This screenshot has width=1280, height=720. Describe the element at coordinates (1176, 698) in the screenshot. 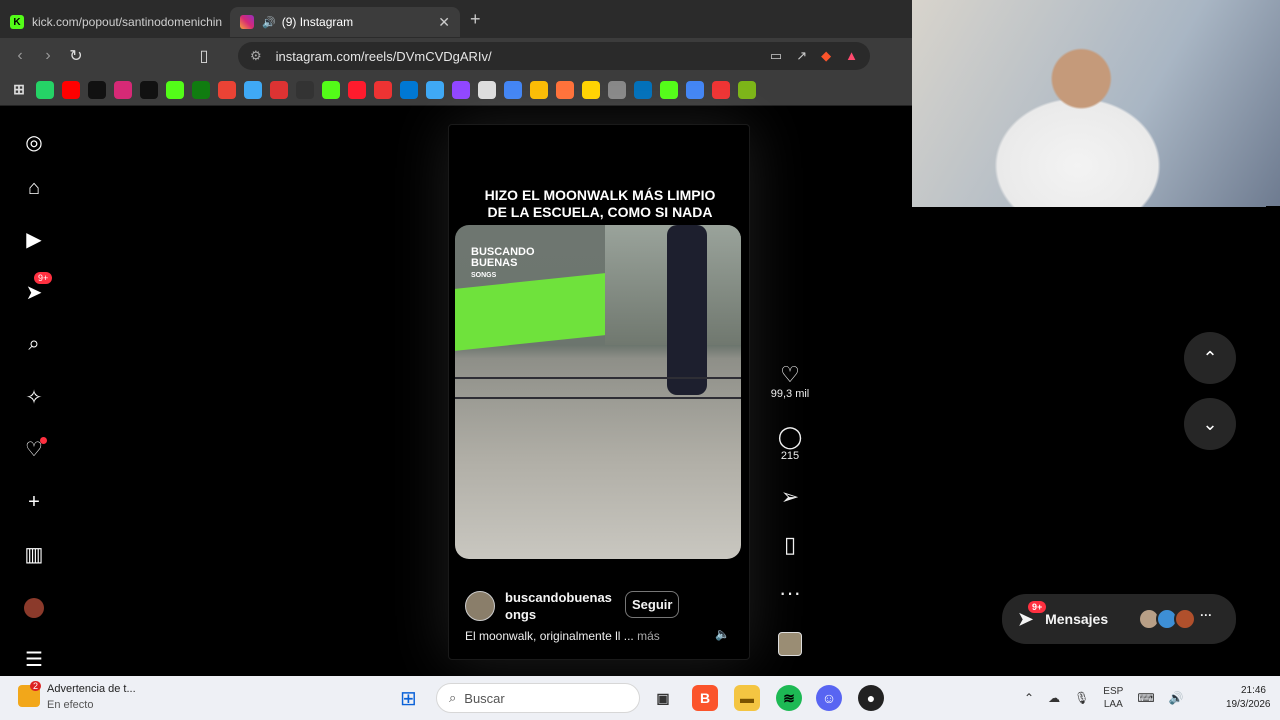

I see `volume-icon: 🔊` at that location.